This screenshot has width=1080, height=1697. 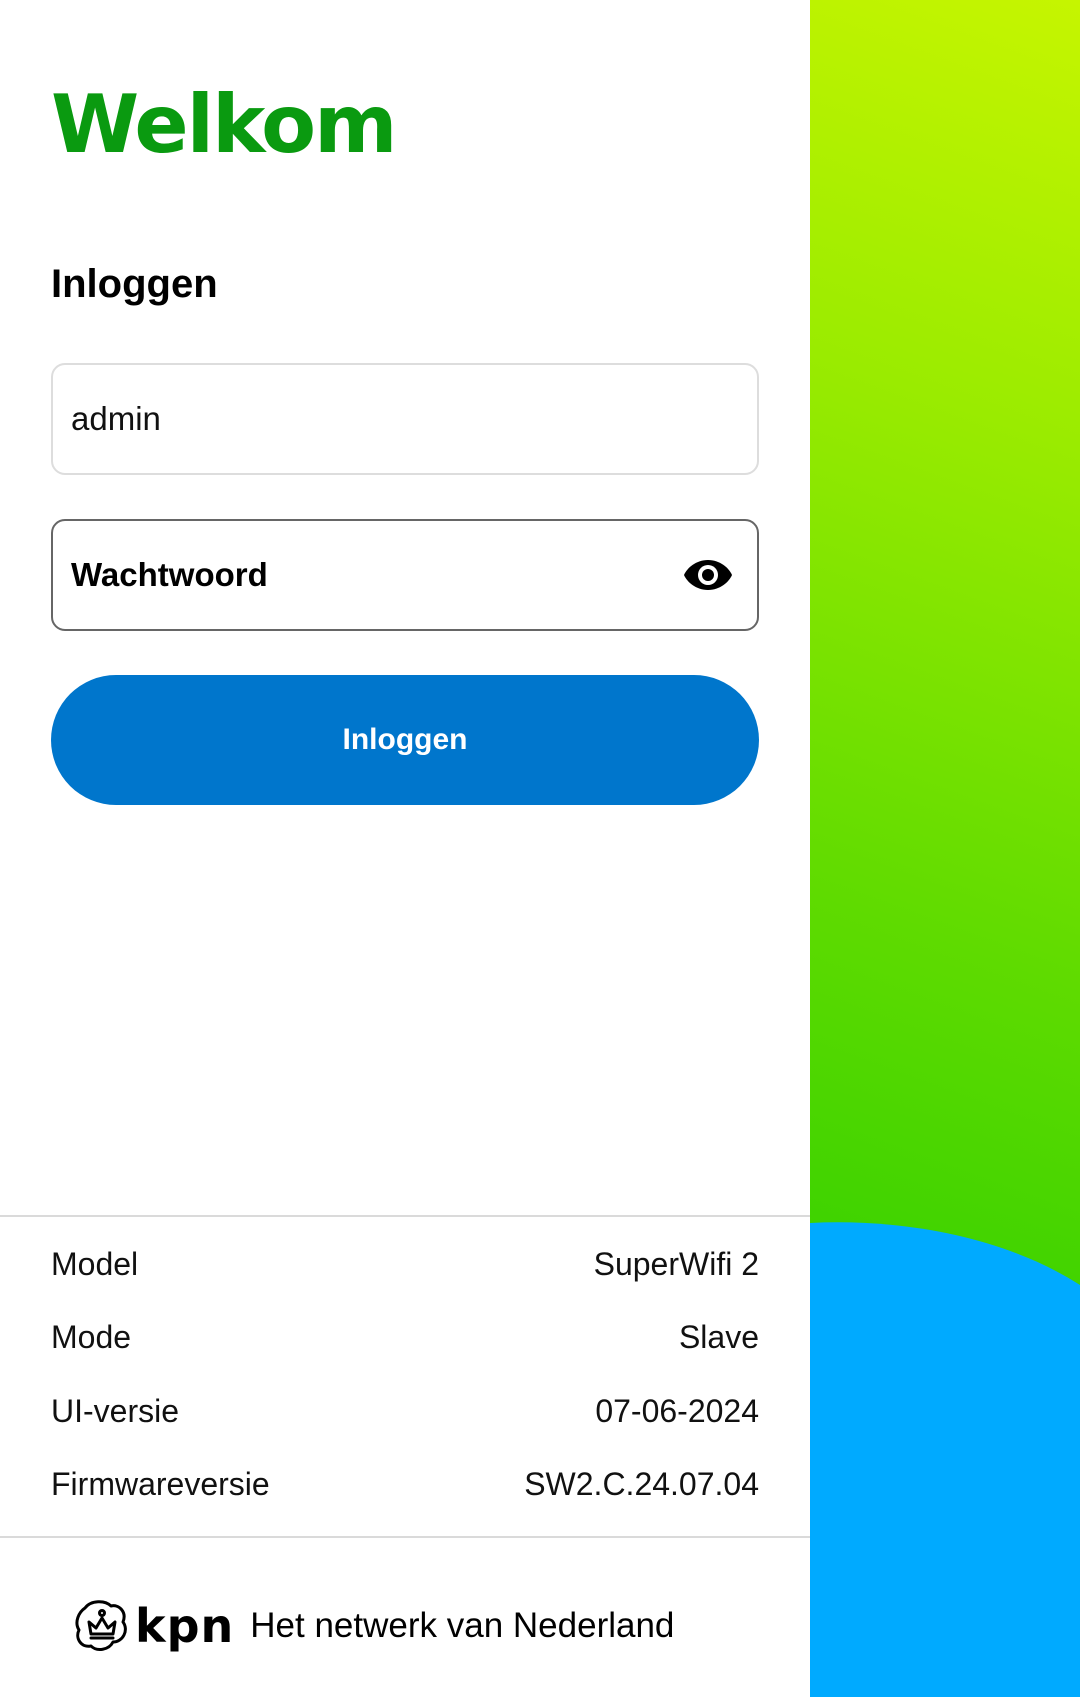 I want to click on password-placeholder: Wachtwoord, so click(x=169, y=574).